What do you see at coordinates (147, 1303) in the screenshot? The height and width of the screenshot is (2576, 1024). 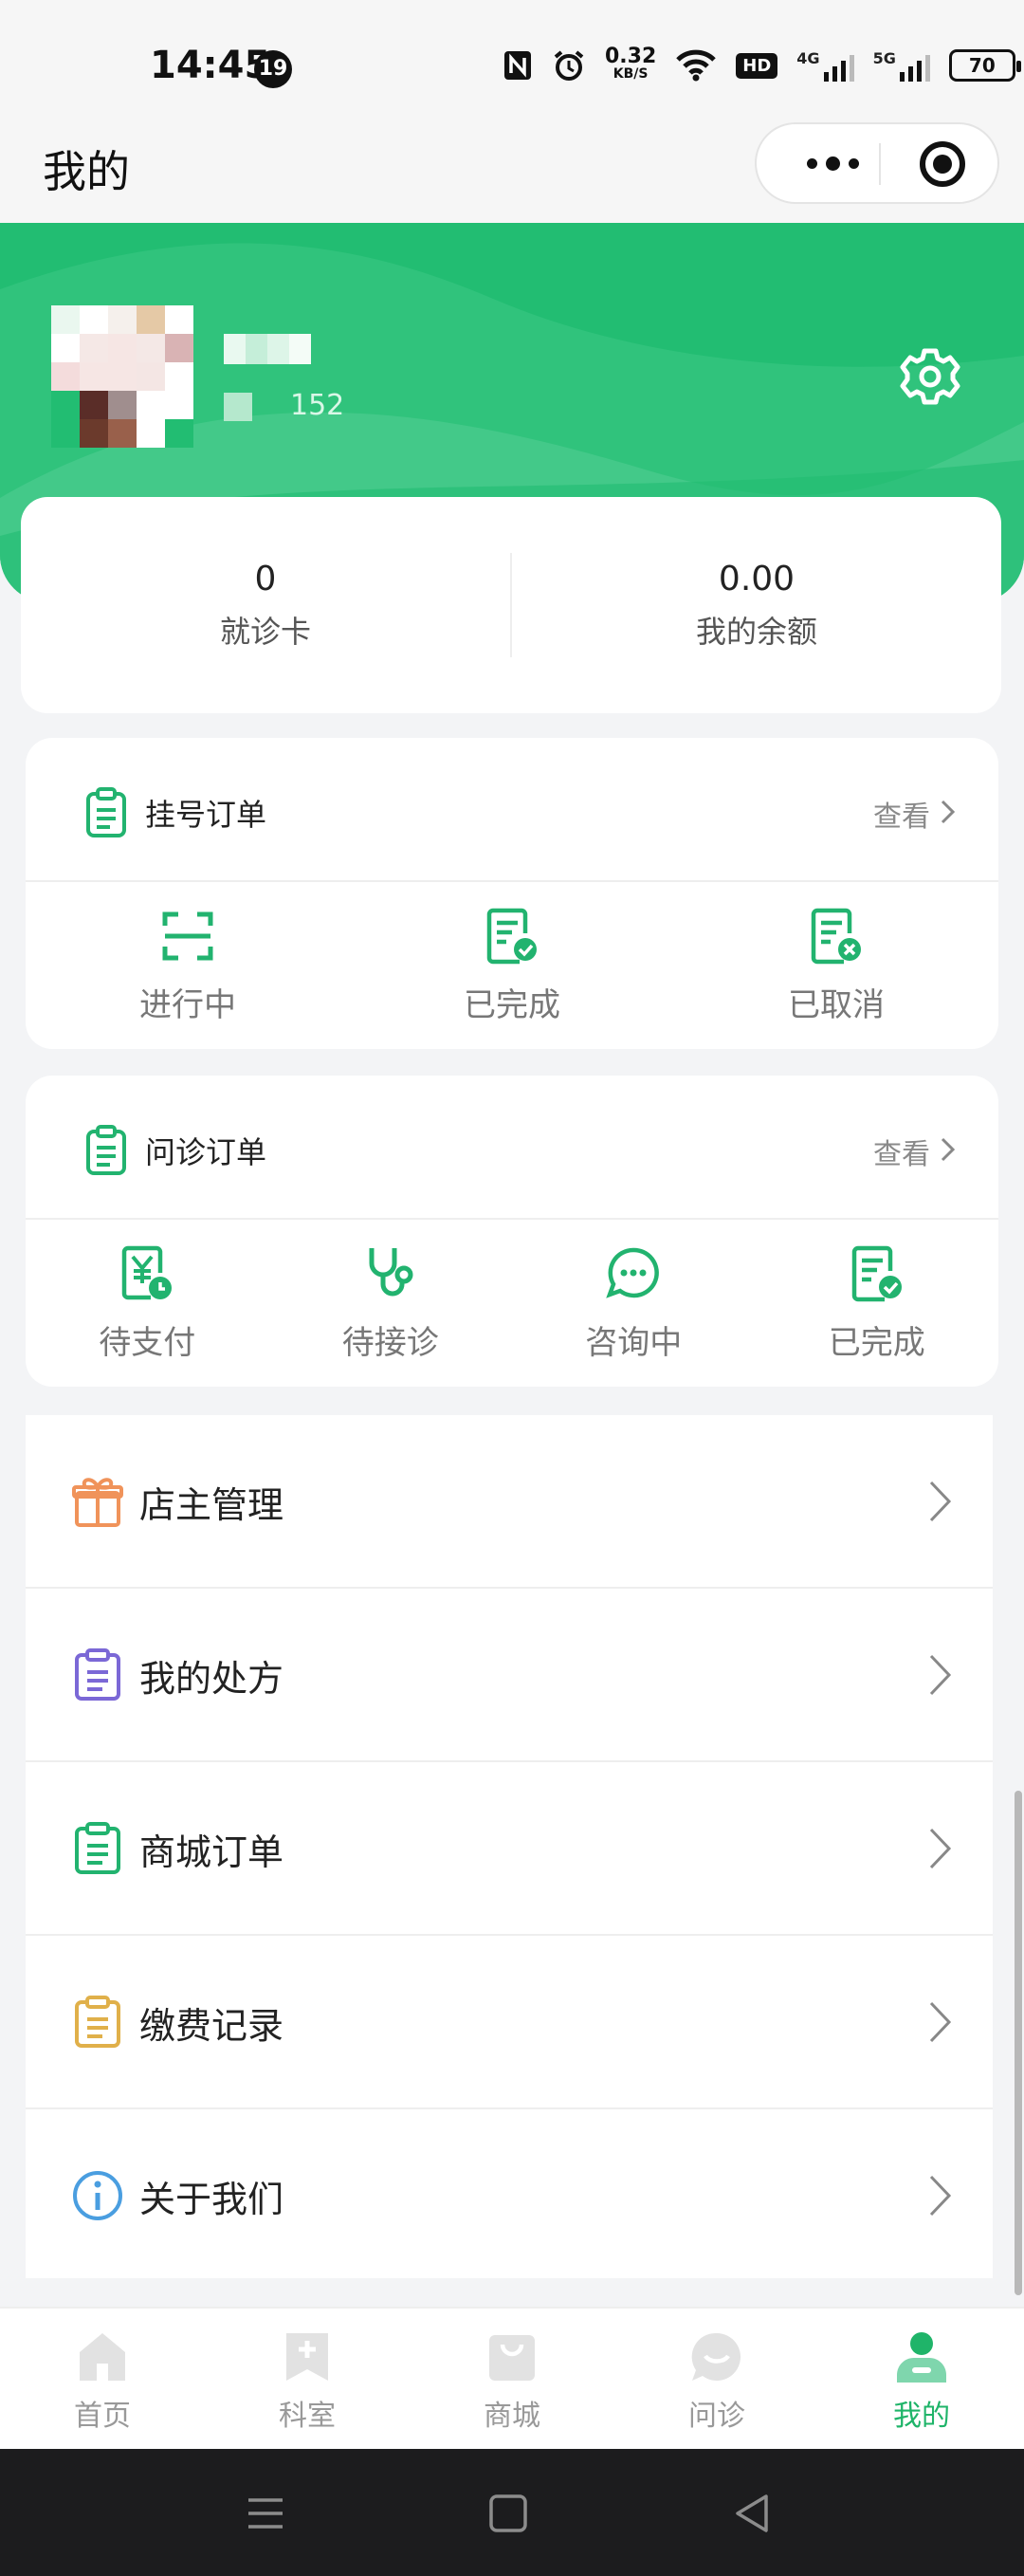 I see `consult-pending-payment: 待支付` at bounding box center [147, 1303].